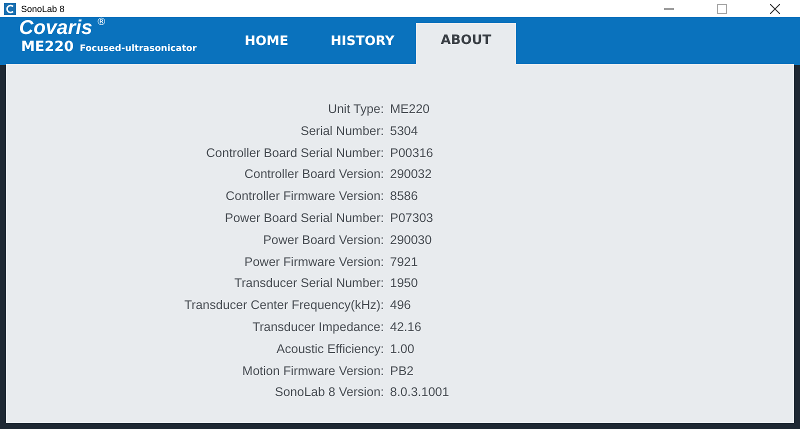 The height and width of the screenshot is (429, 800). Describe the element at coordinates (406, 327) in the screenshot. I see `info-value: 42.16` at that location.